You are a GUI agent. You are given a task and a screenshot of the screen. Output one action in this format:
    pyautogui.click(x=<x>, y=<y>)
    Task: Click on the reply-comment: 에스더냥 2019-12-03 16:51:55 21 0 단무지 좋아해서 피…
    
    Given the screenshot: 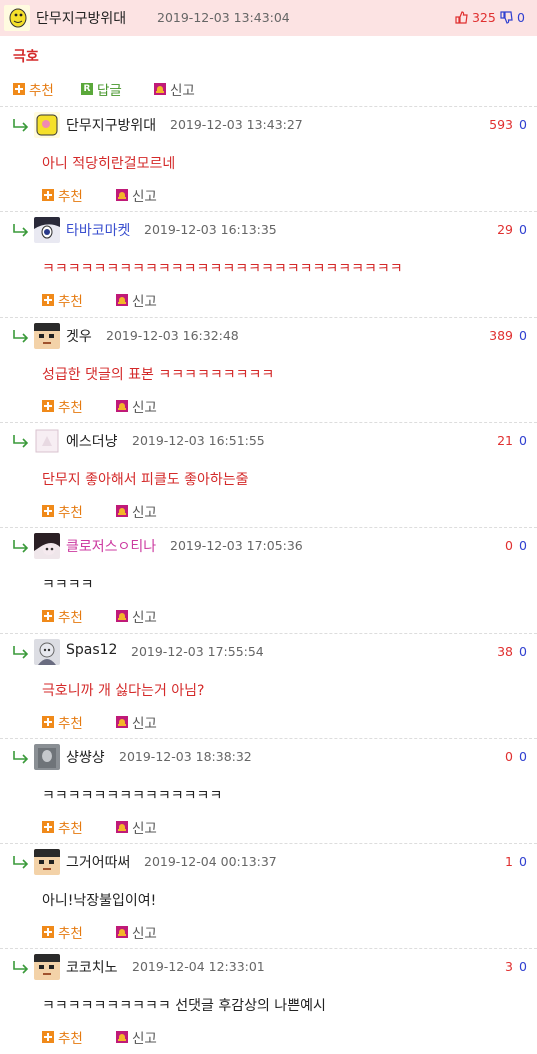 What is the action you would take?
    pyautogui.click(x=268, y=474)
    